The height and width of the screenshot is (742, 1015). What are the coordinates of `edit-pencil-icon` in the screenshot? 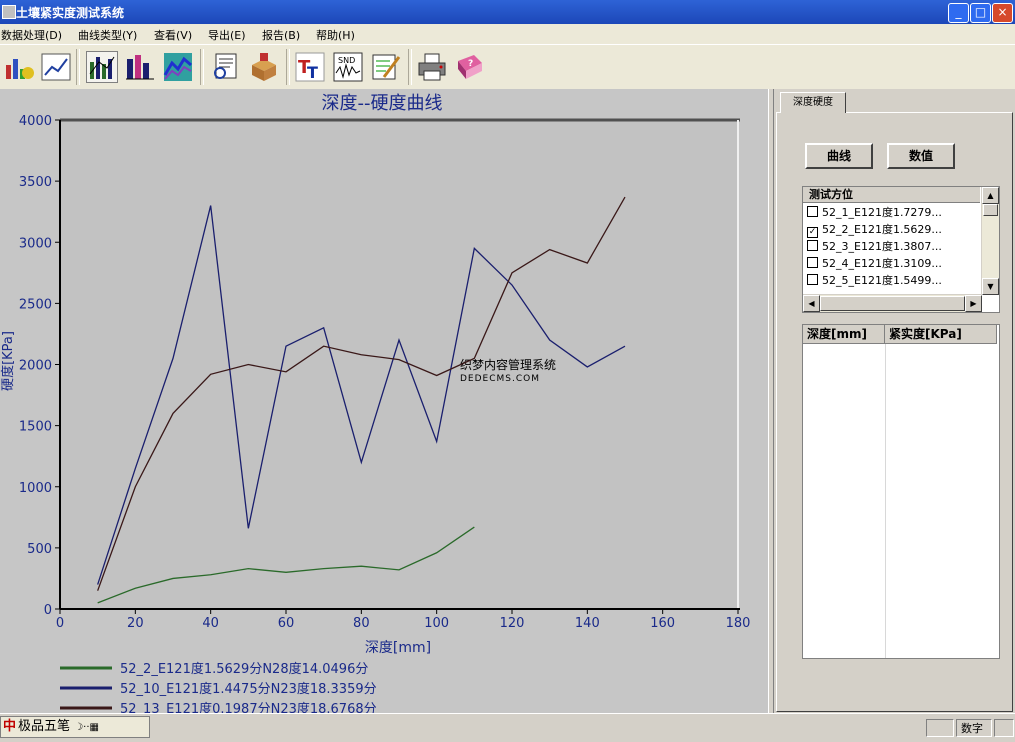 It's located at (386, 67).